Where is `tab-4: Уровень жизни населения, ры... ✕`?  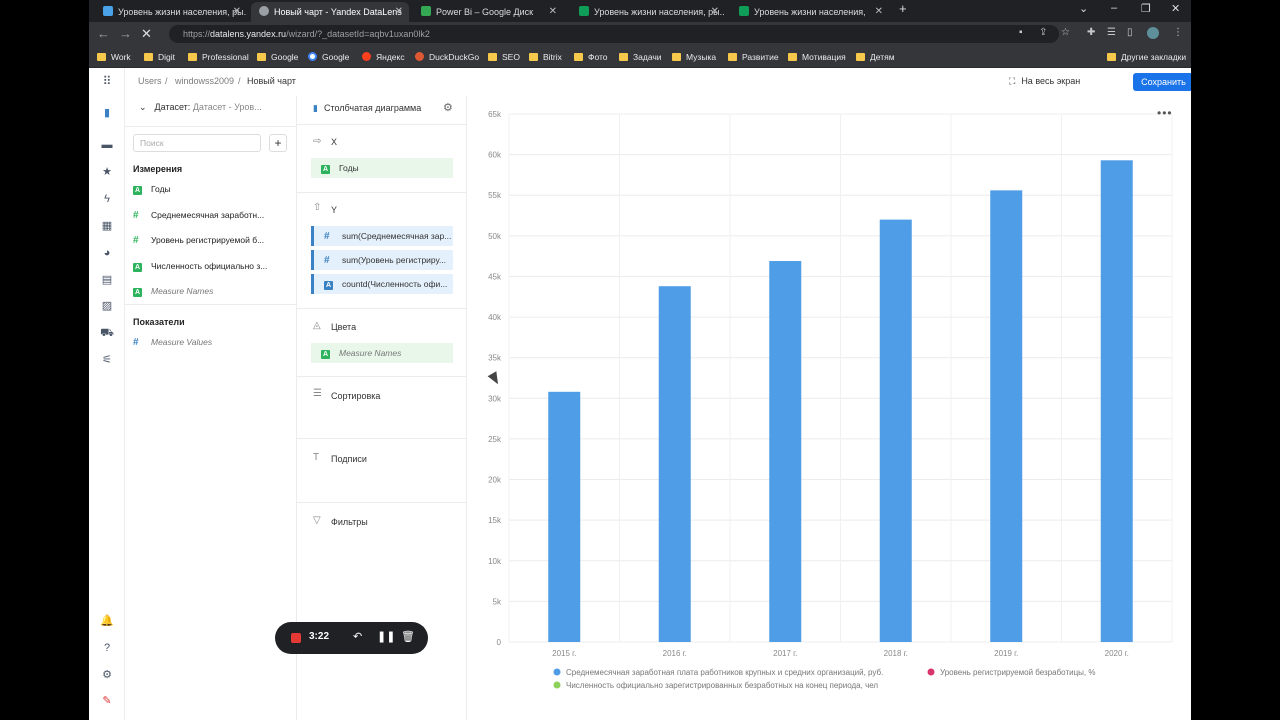 tab-4: Уровень жизни населения, ры... ✕ is located at coordinates (648, 12).